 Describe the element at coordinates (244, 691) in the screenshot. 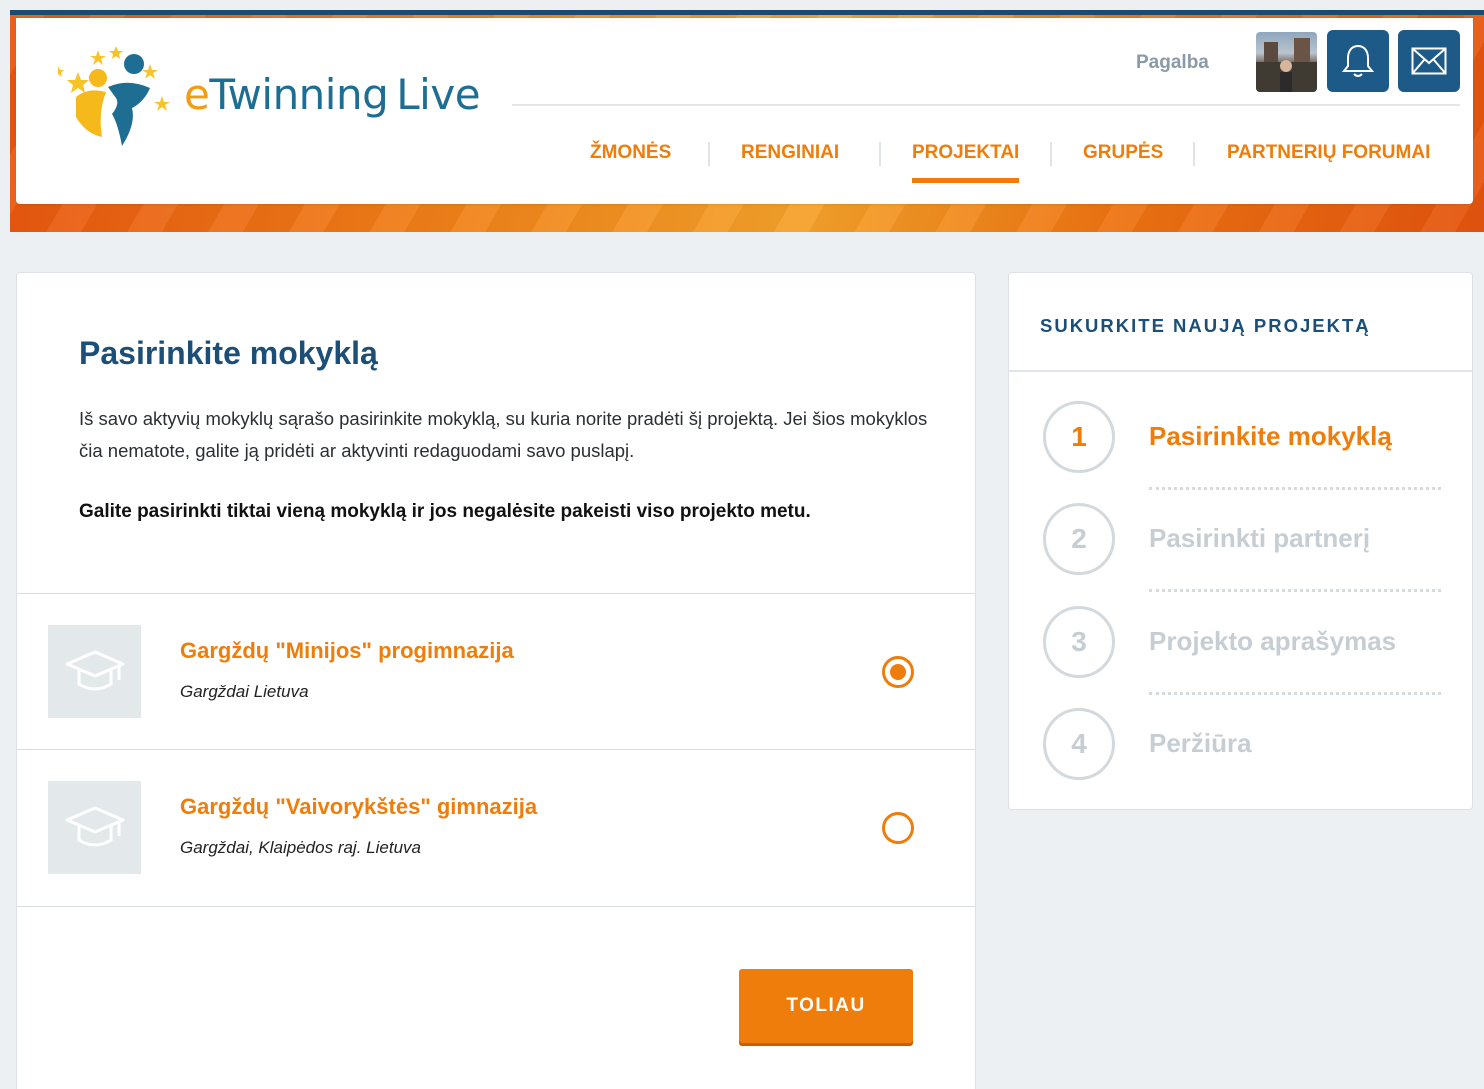

I see `school-location: Gargždai Lietuva` at that location.